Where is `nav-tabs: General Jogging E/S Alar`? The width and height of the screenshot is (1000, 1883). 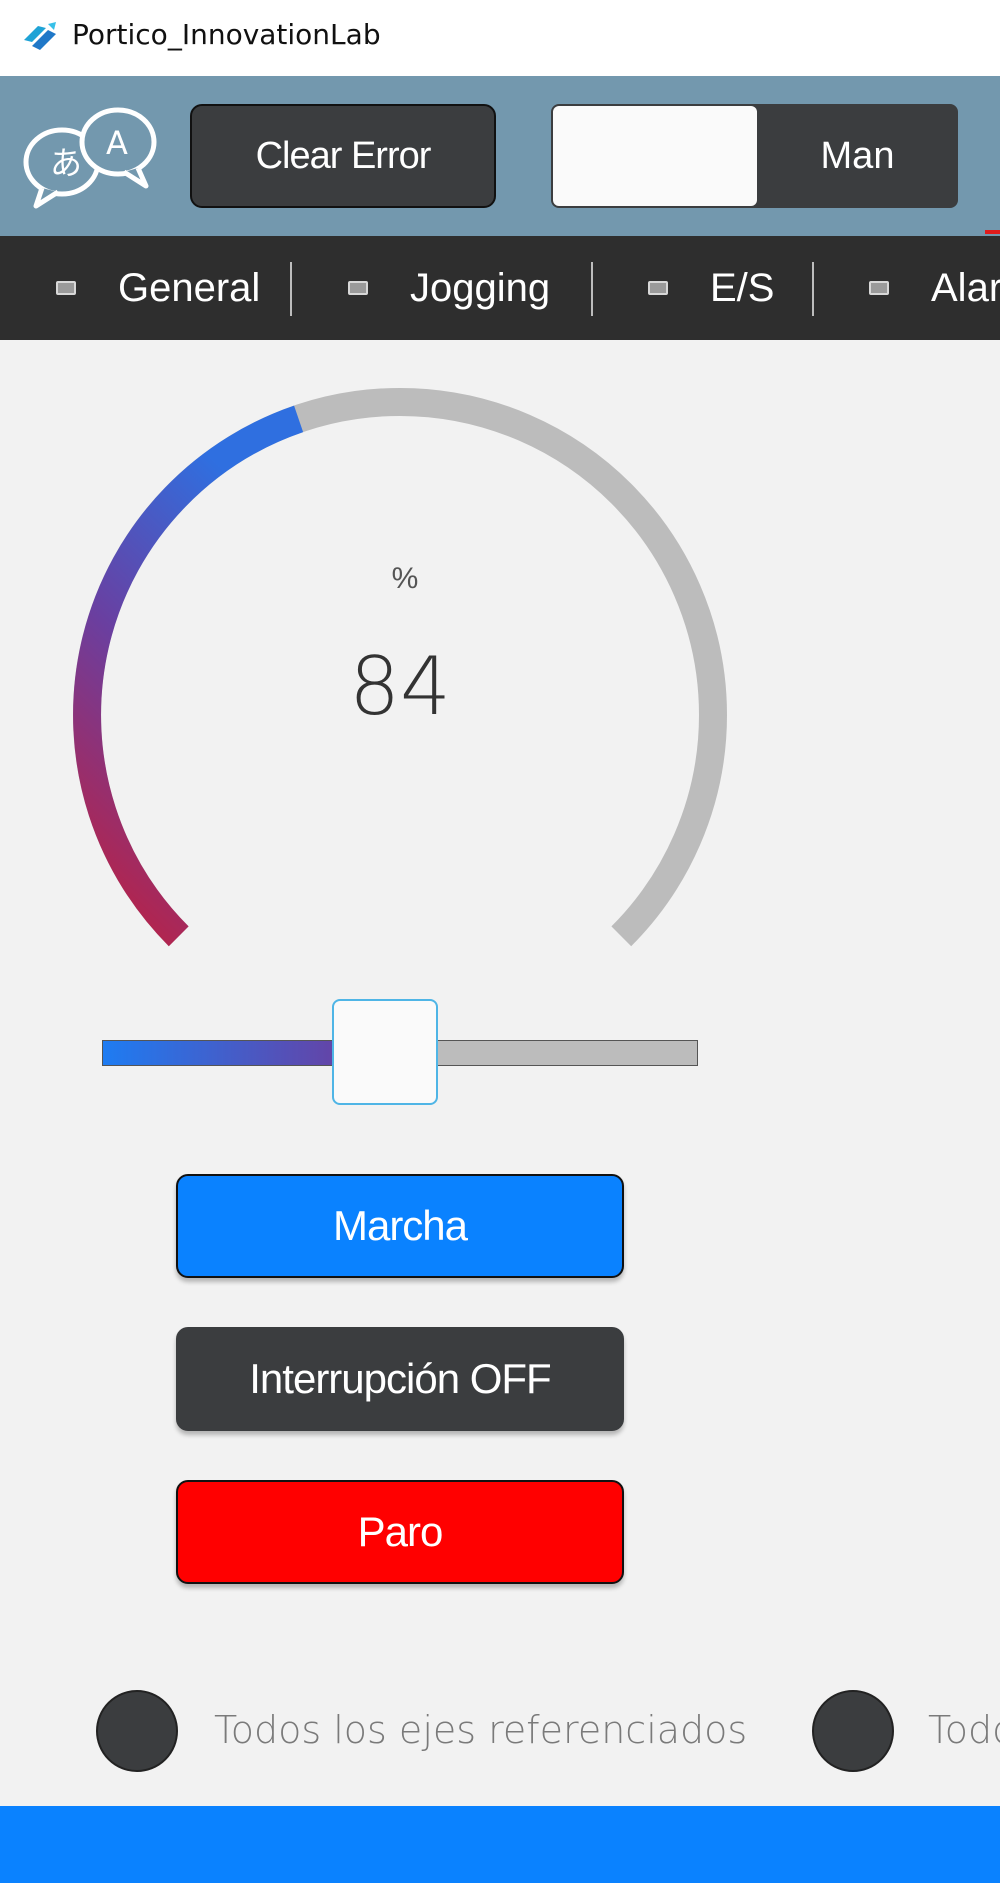
nav-tabs: General Jogging E/S Alar is located at coordinates (500, 288).